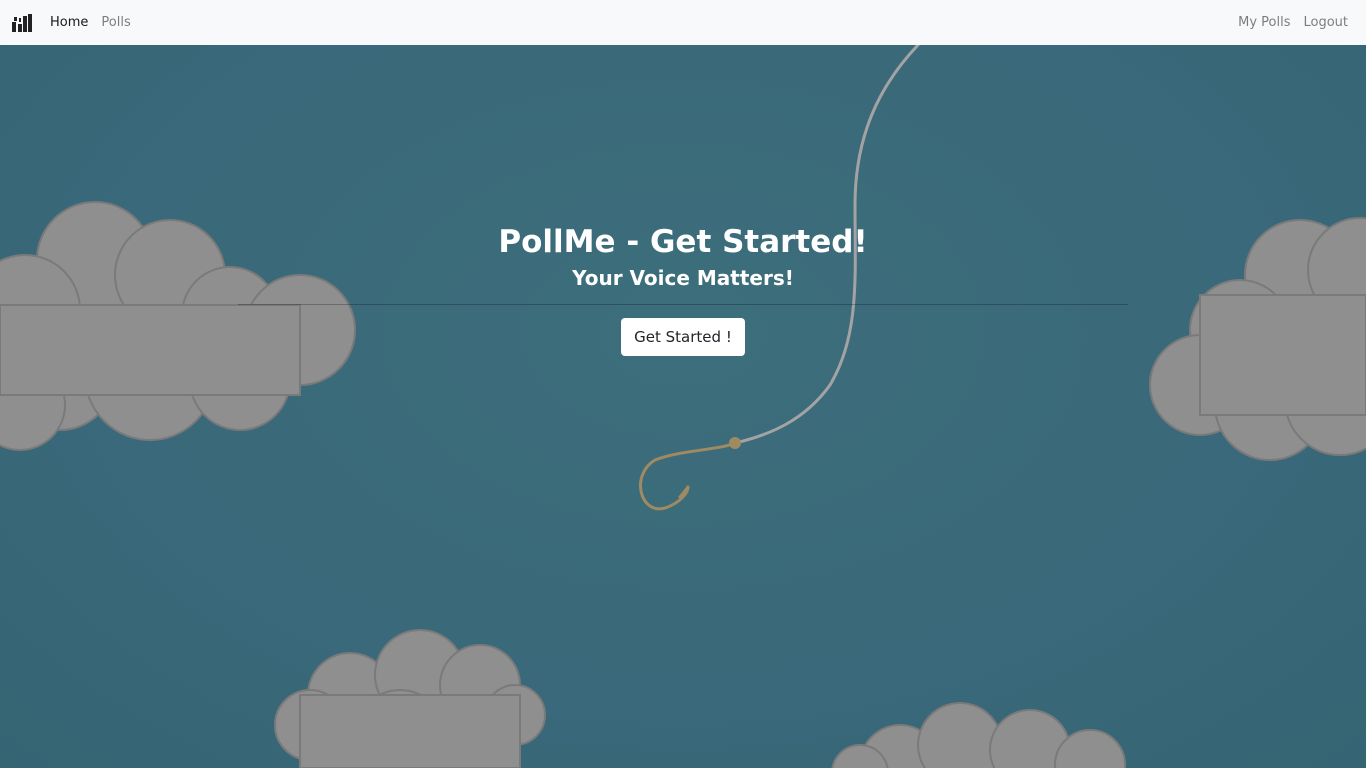  What do you see at coordinates (978, 735) in the screenshot?
I see `cloud-bottom-right` at bounding box center [978, 735].